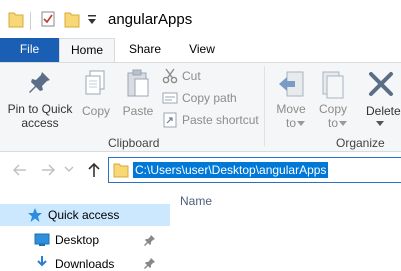  I want to click on downloads-icon, so click(42, 261).